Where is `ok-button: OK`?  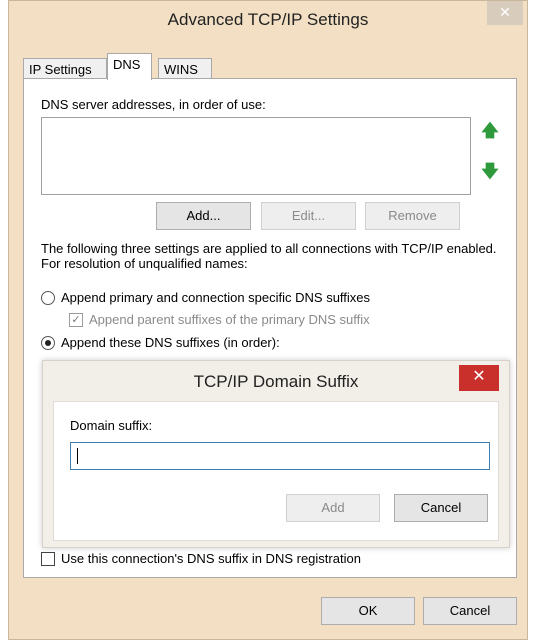
ok-button: OK is located at coordinates (368, 611).